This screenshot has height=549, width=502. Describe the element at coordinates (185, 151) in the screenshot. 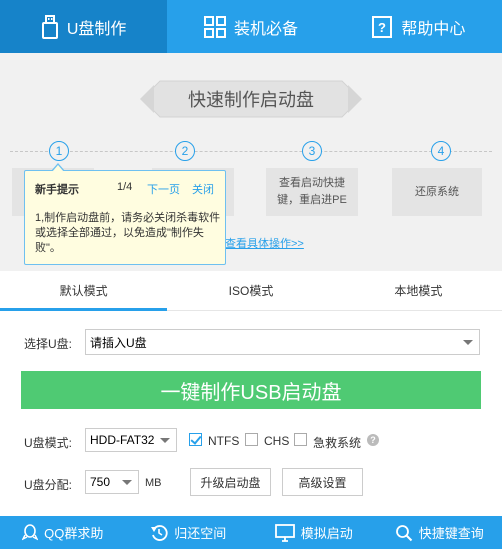

I see `step-number-2: 2` at that location.